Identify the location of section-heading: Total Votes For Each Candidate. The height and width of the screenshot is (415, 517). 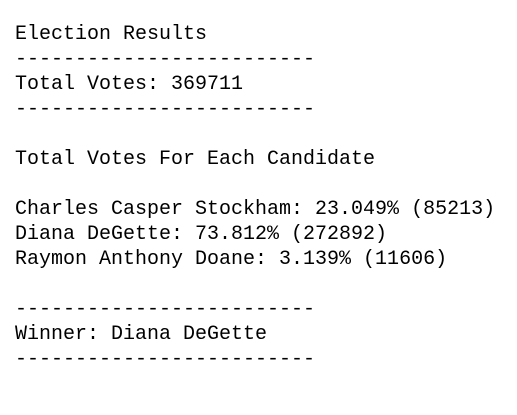
(195, 159).